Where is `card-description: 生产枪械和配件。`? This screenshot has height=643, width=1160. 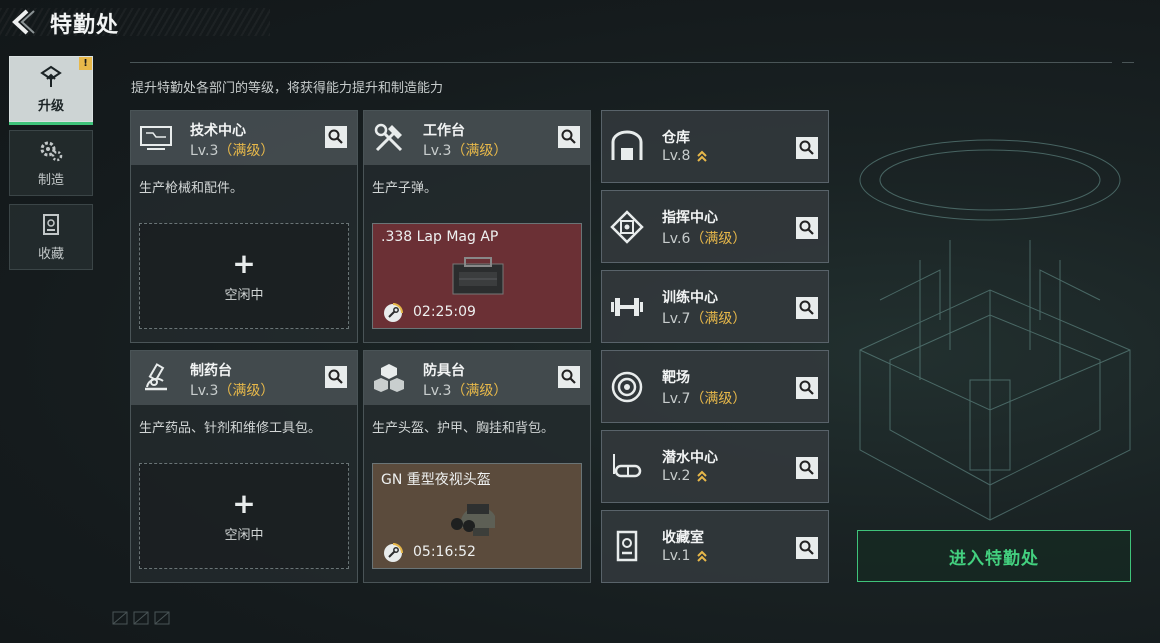 card-description: 生产枪械和配件。 is located at coordinates (191, 188).